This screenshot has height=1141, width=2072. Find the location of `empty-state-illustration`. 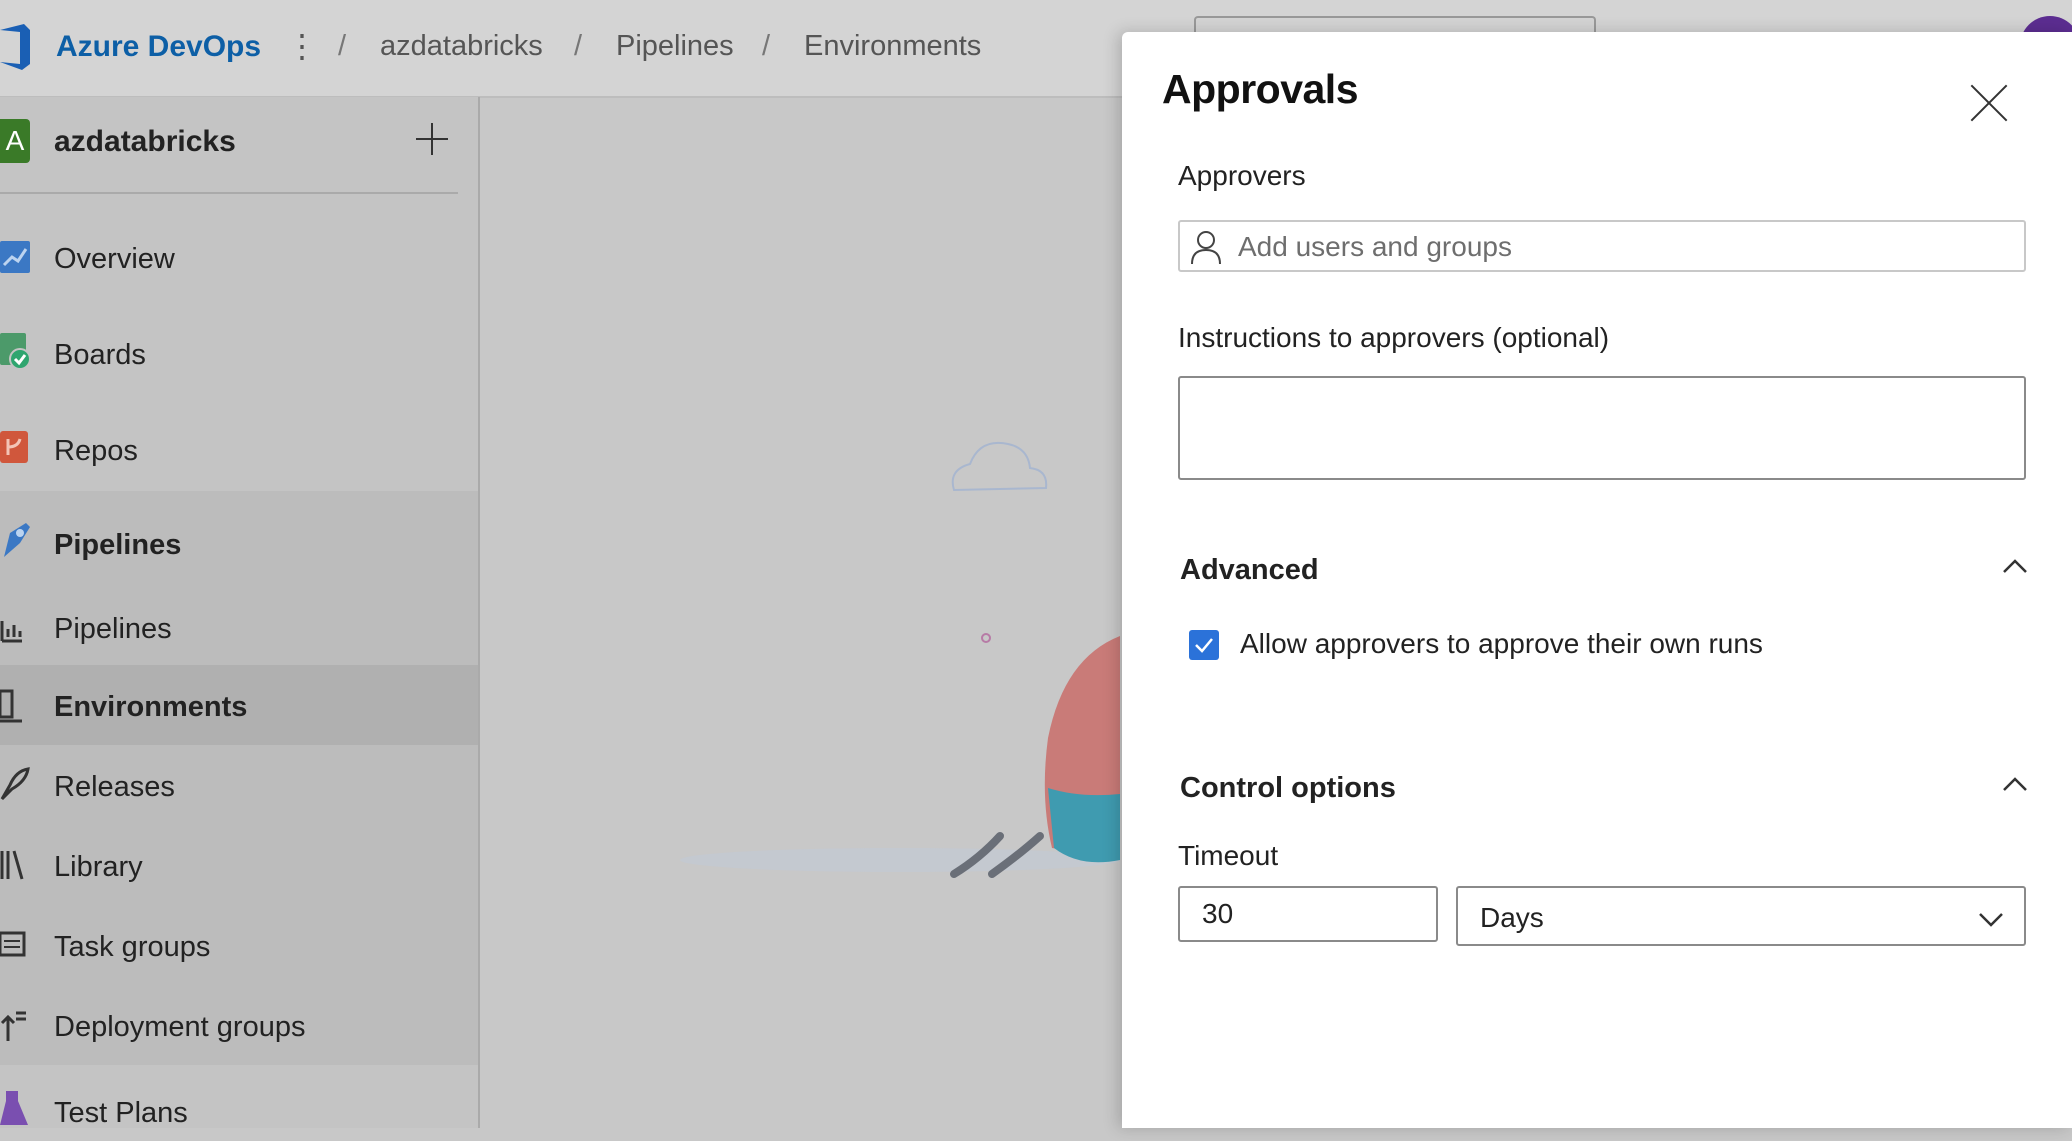

empty-state-illustration is located at coordinates (900, 660).